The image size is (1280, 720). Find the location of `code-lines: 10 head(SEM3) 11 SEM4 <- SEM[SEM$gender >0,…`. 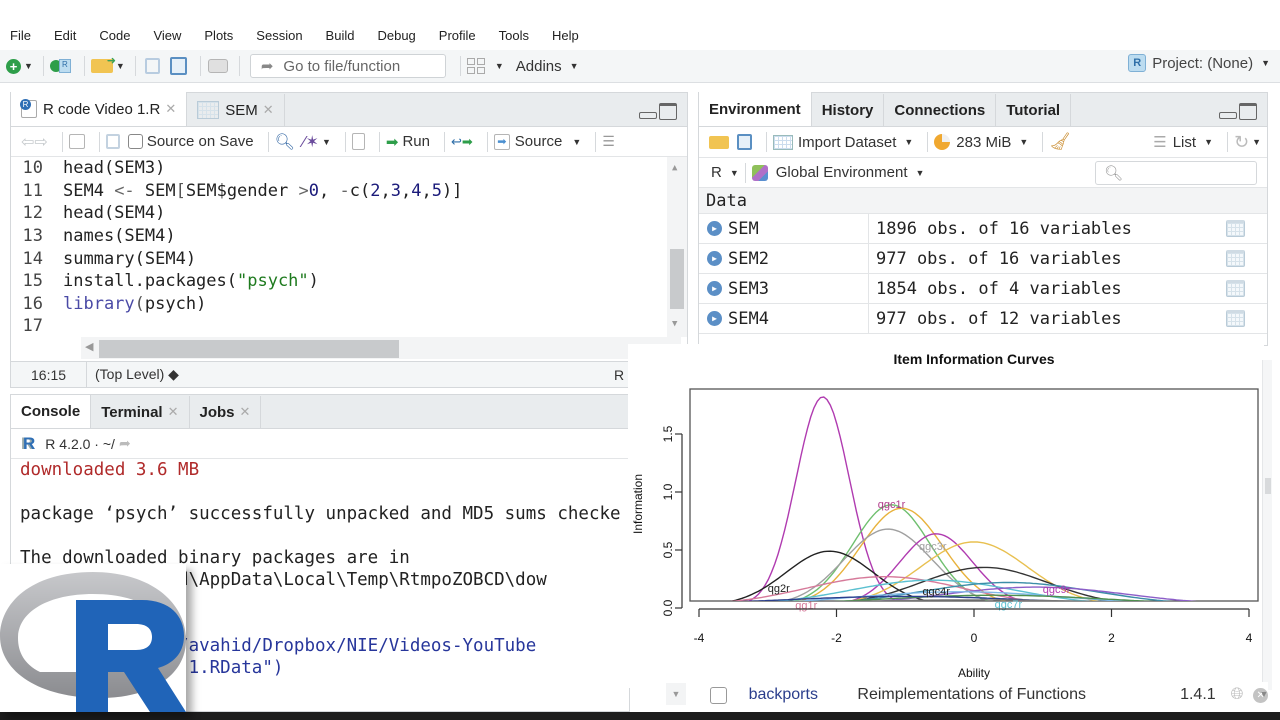

code-lines: 10 head(SEM3) 11 SEM4 <- SEM[SEM$gender >0,… is located at coordinates (349, 247).